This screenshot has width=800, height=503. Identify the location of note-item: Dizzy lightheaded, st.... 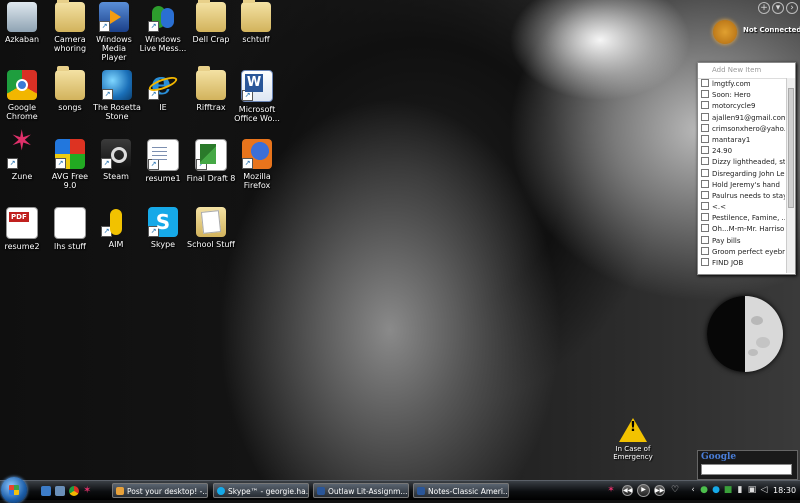
(741, 162).